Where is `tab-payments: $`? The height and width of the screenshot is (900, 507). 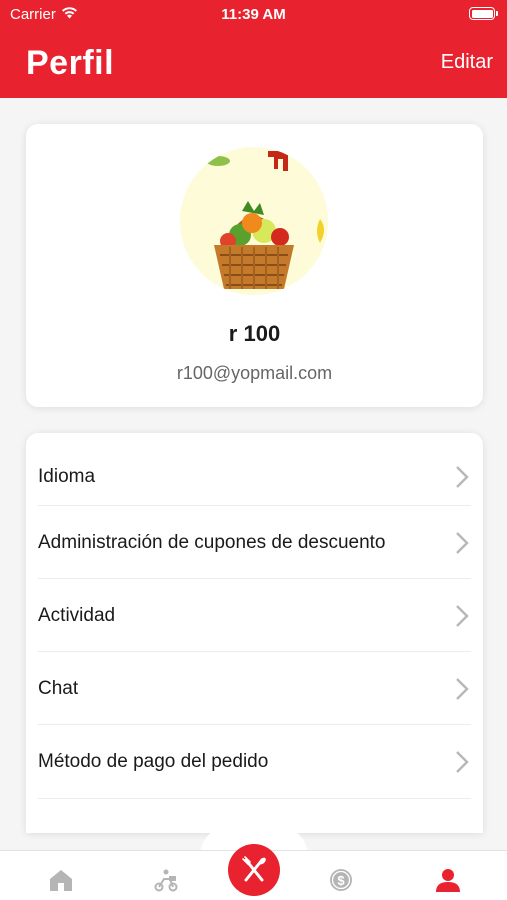
tab-payments: $ is located at coordinates (341, 880).